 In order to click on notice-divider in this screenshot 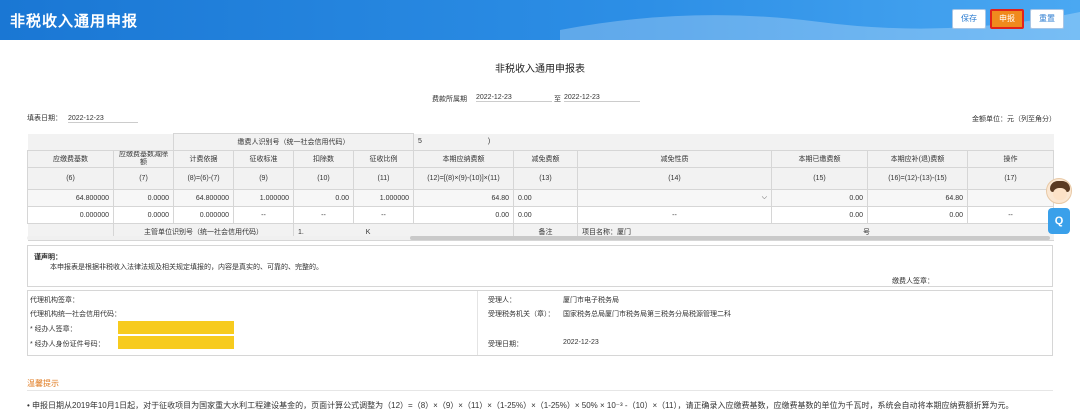, I will do `click(540, 390)`.